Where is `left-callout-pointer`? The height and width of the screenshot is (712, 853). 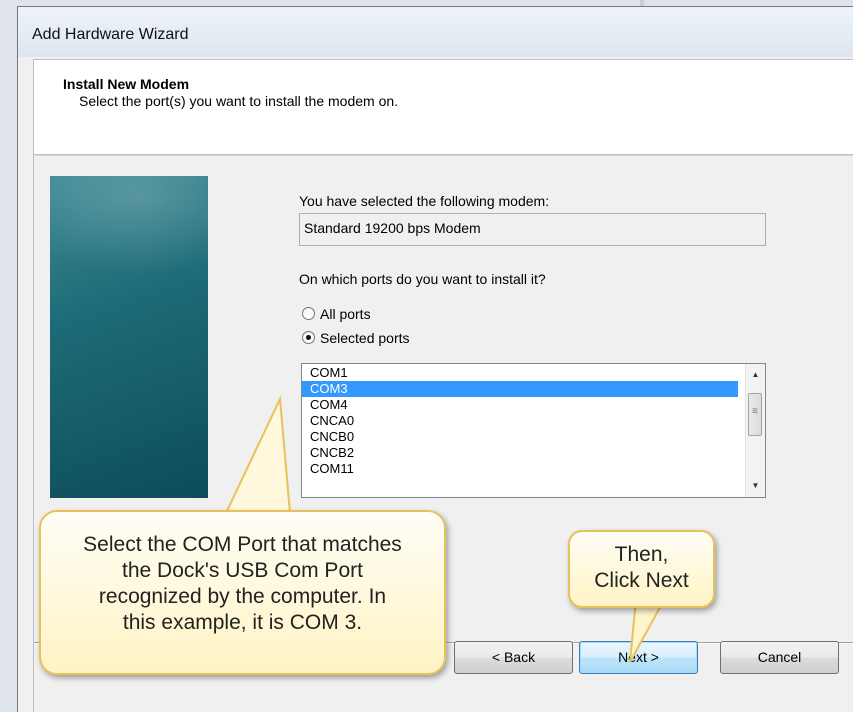
left-callout-pointer is located at coordinates (258, 454).